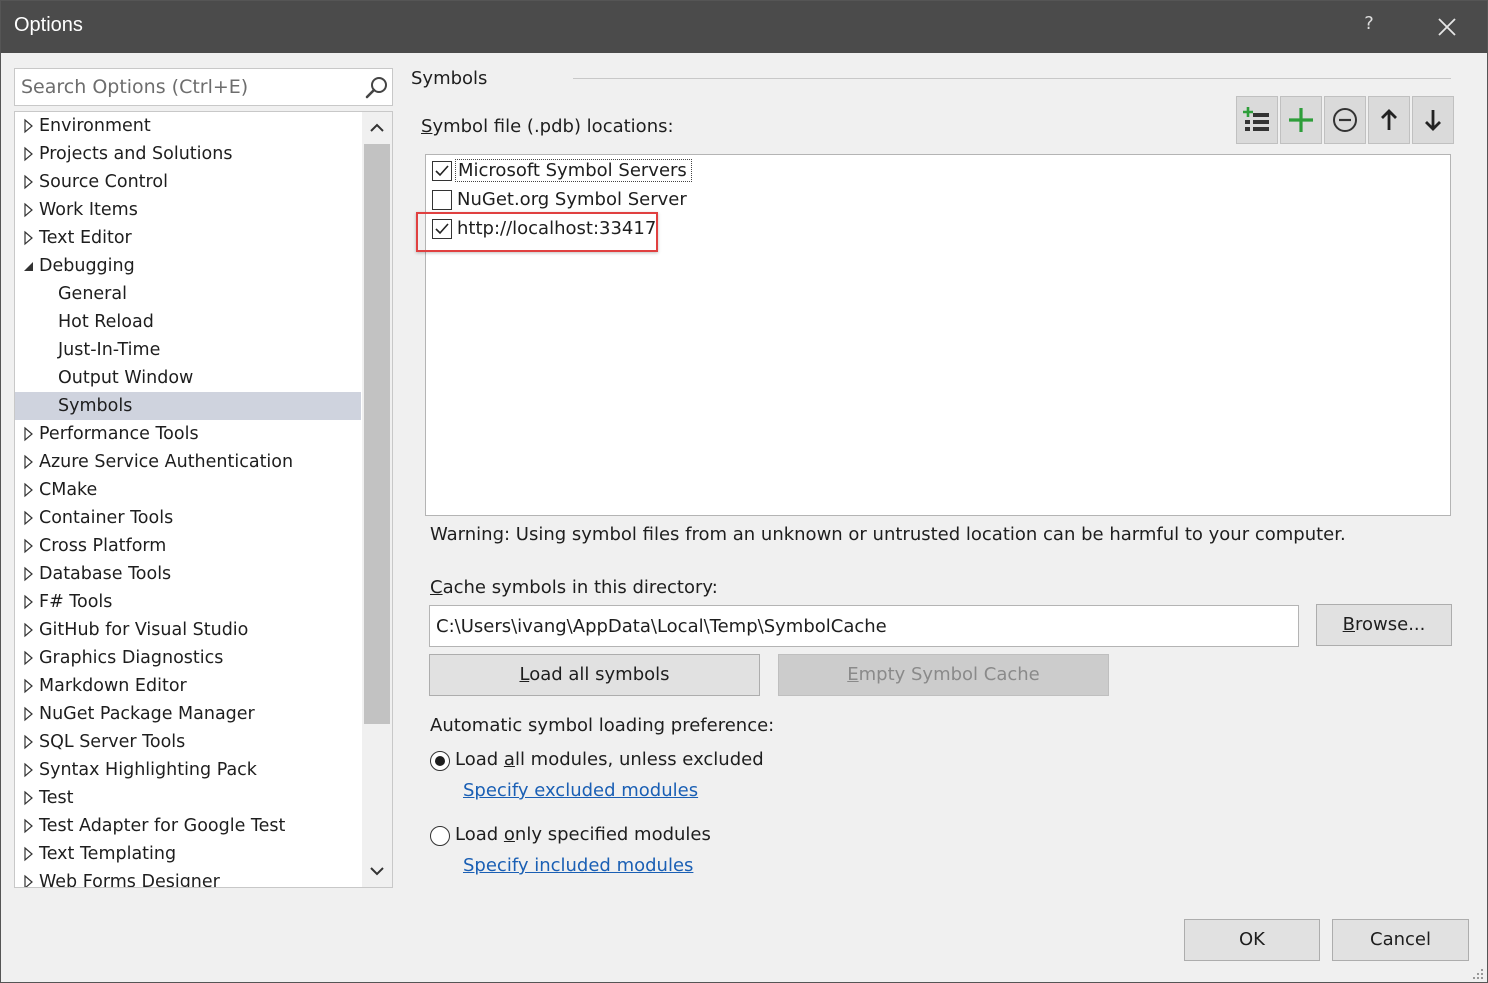 This screenshot has height=983, width=1488. What do you see at coordinates (203, 546) in the screenshot?
I see `tree-item: Cross Platform` at bounding box center [203, 546].